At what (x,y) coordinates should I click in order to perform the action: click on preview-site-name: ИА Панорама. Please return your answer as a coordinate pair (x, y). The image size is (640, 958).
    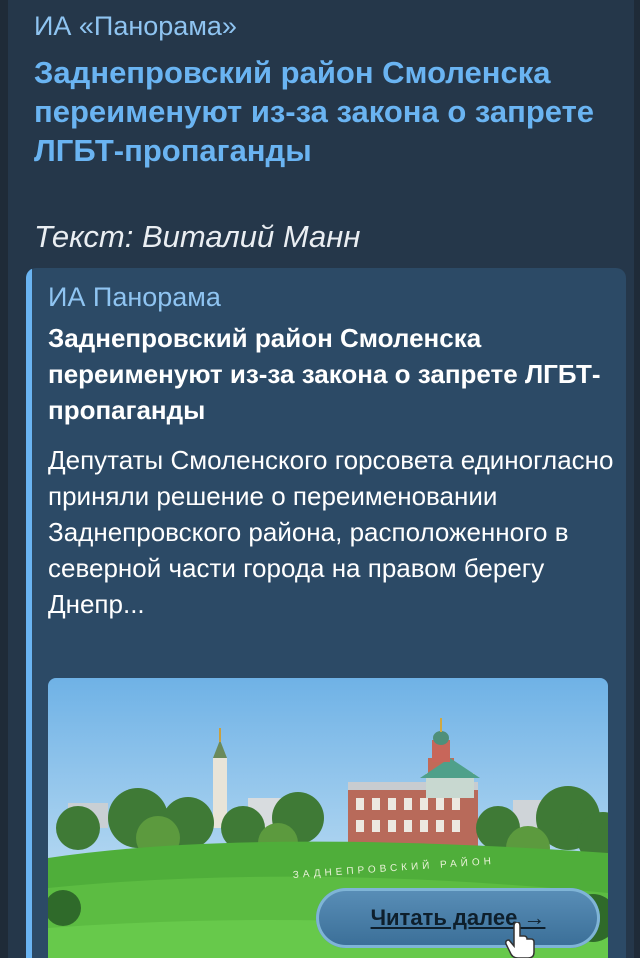
    Looking at the image, I should click on (134, 297).